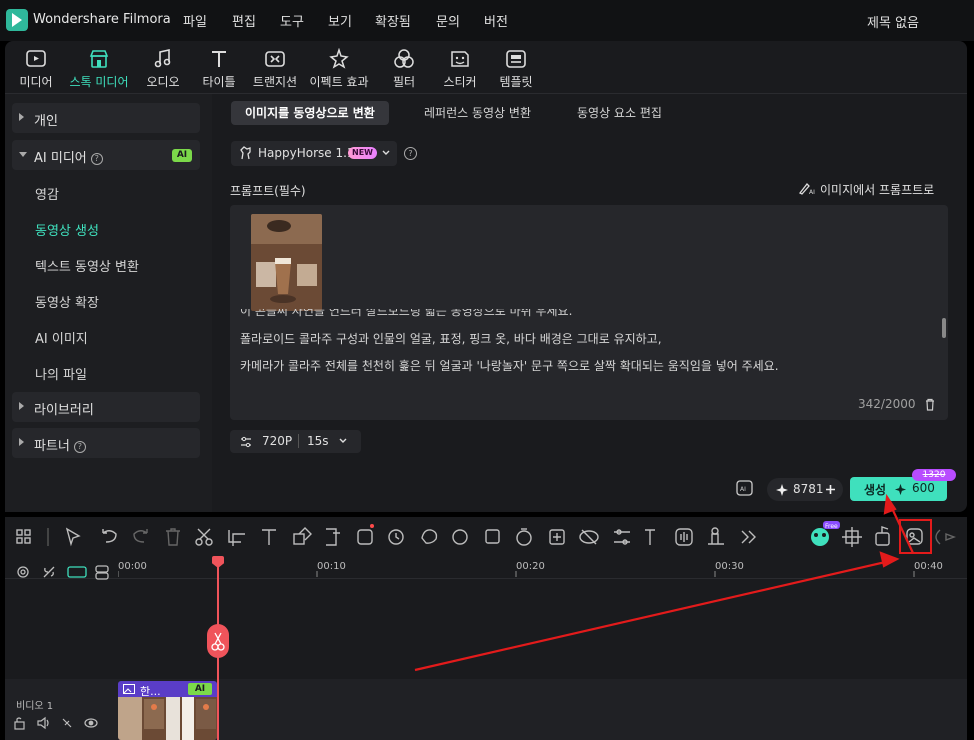  I want to click on sidebar-item-ai-image: AI 이미지, so click(61, 337).